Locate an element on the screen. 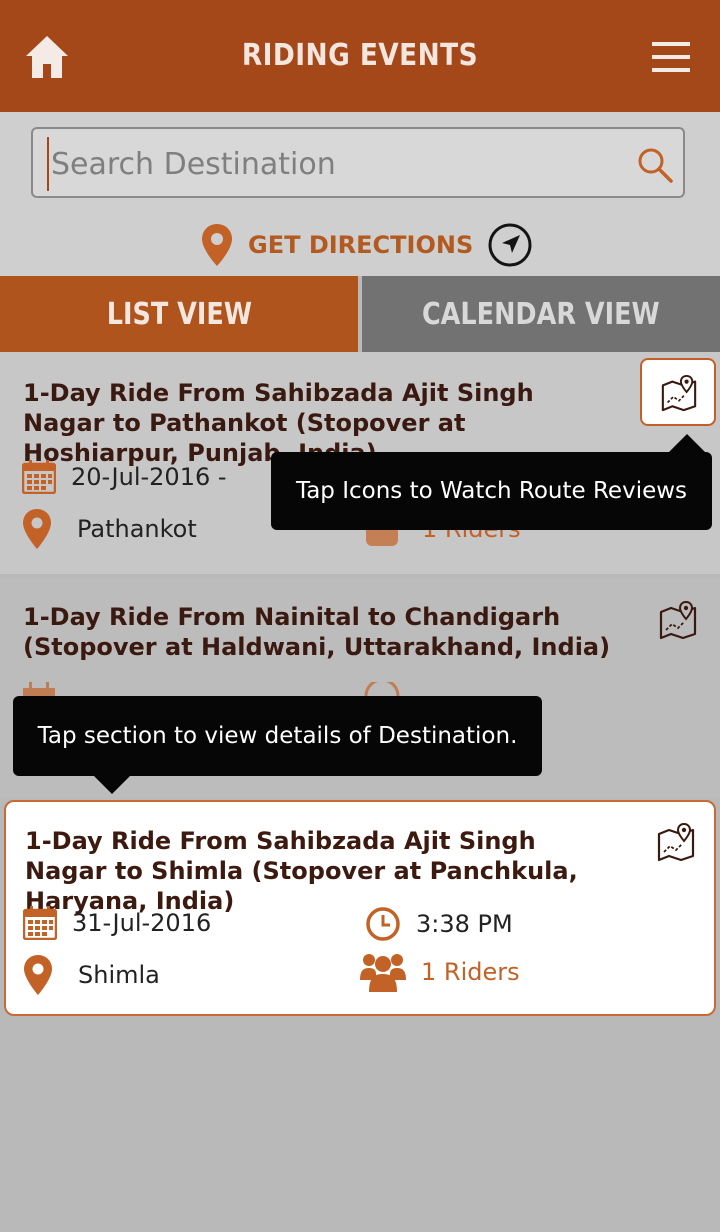 The height and width of the screenshot is (1232, 720). search-input is located at coordinates (340, 164).